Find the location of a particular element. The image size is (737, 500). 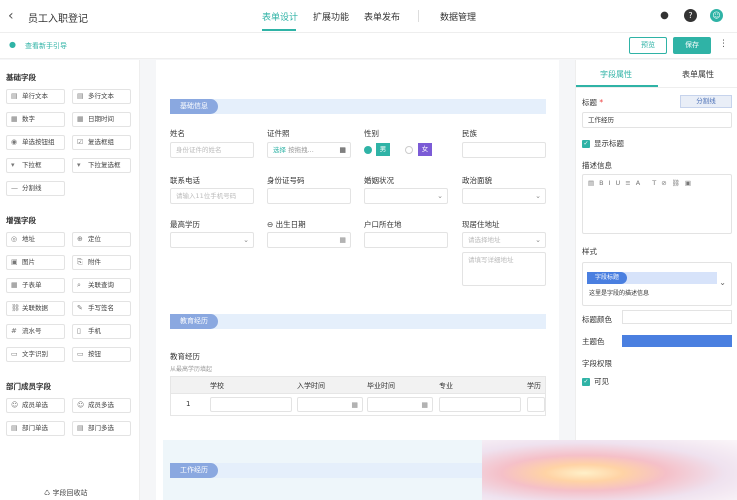

graduate-date-input: ▦ is located at coordinates (400, 404).